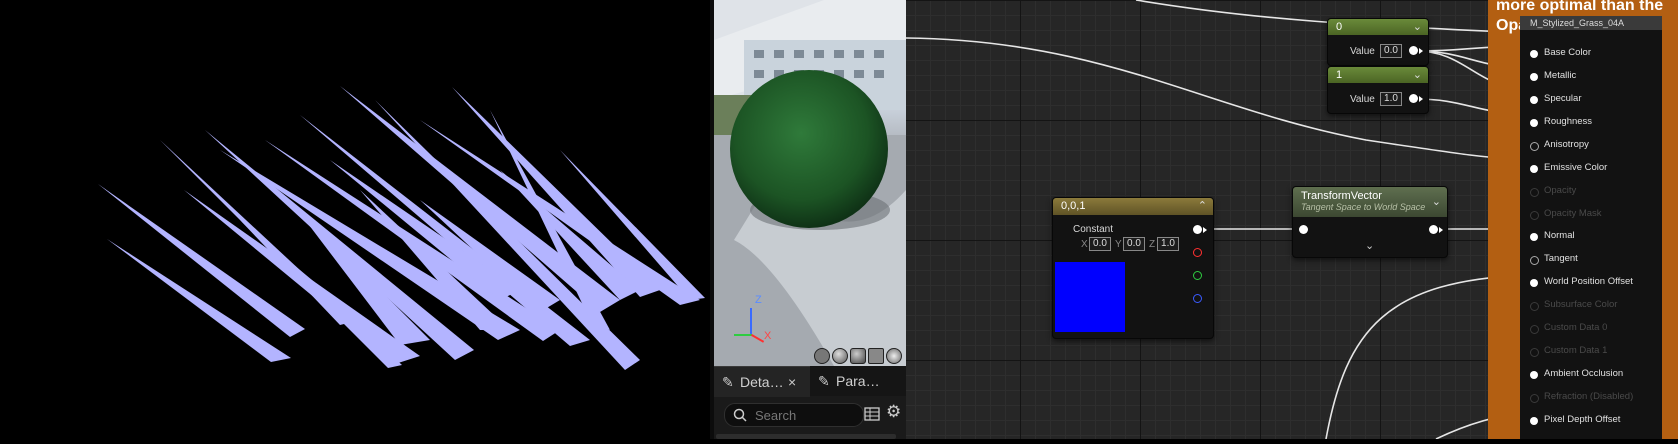  What do you see at coordinates (762, 381) in the screenshot?
I see `tab-details: ✎ Deta… ×` at bounding box center [762, 381].